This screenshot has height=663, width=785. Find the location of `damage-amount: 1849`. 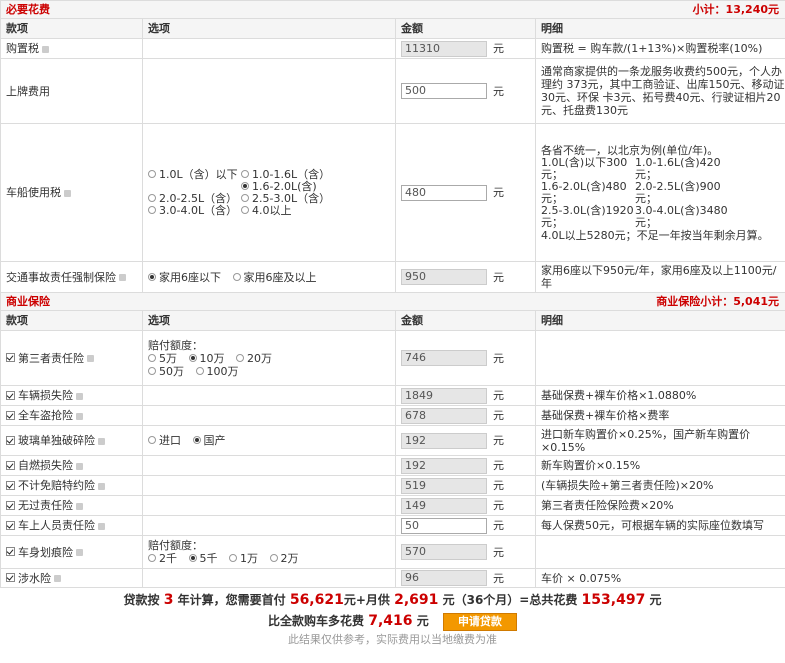

damage-amount: 1849 is located at coordinates (444, 395).